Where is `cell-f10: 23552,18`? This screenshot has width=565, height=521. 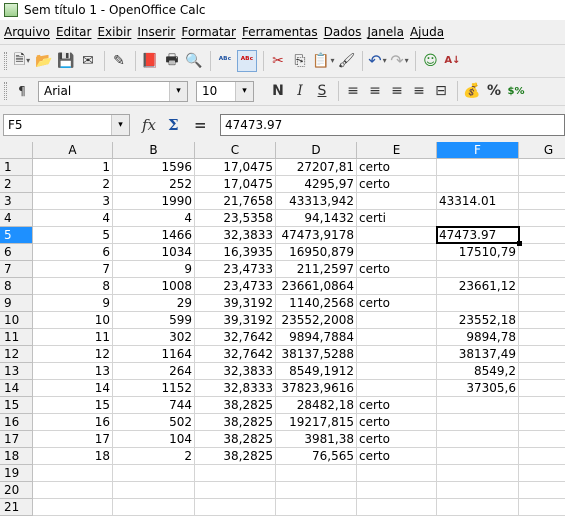
cell-f10: 23552,18 is located at coordinates (478, 320).